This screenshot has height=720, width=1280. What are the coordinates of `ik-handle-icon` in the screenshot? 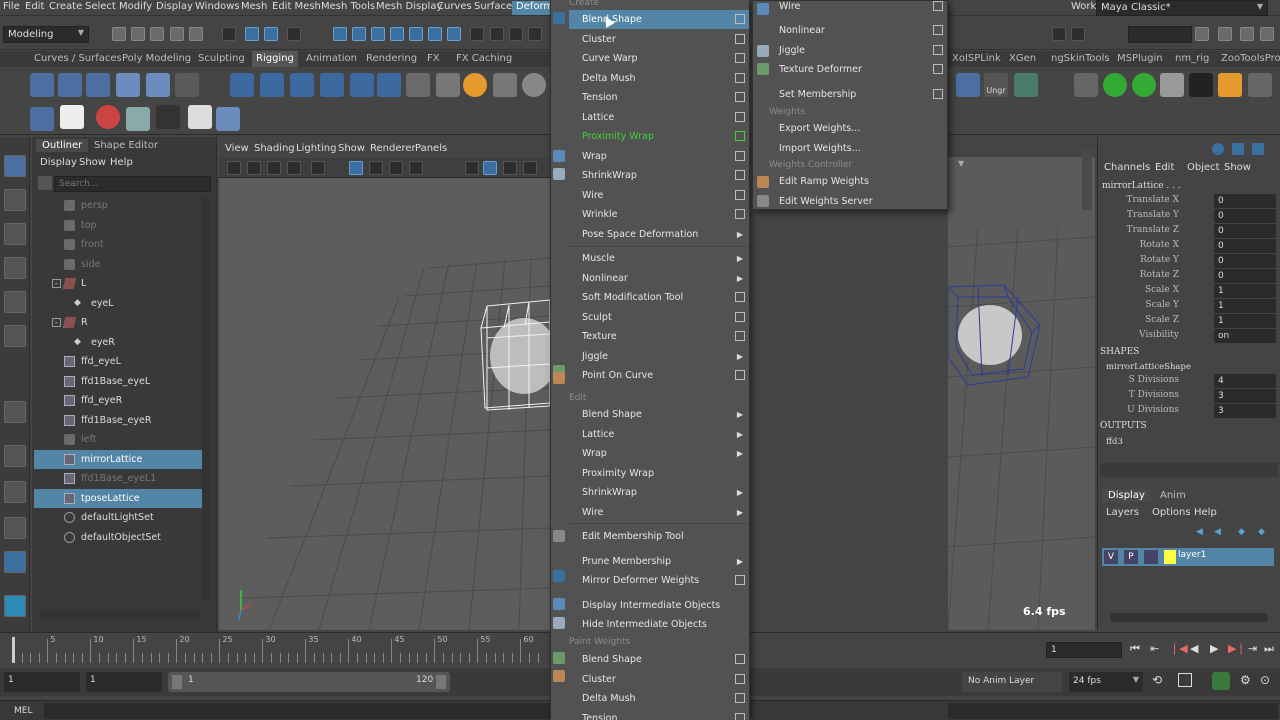 It's located at (70, 85).